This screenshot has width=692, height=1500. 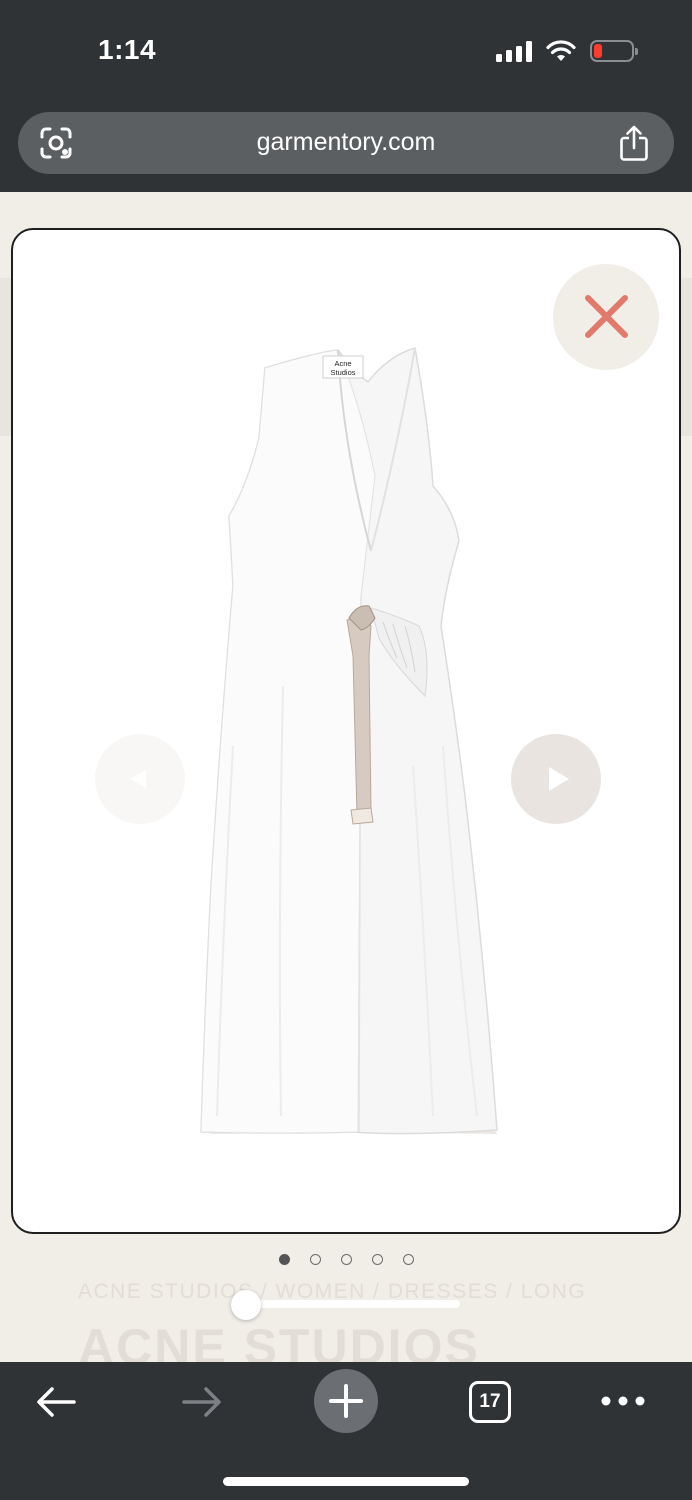 What do you see at coordinates (346, 1481) in the screenshot?
I see `home-indicator` at bounding box center [346, 1481].